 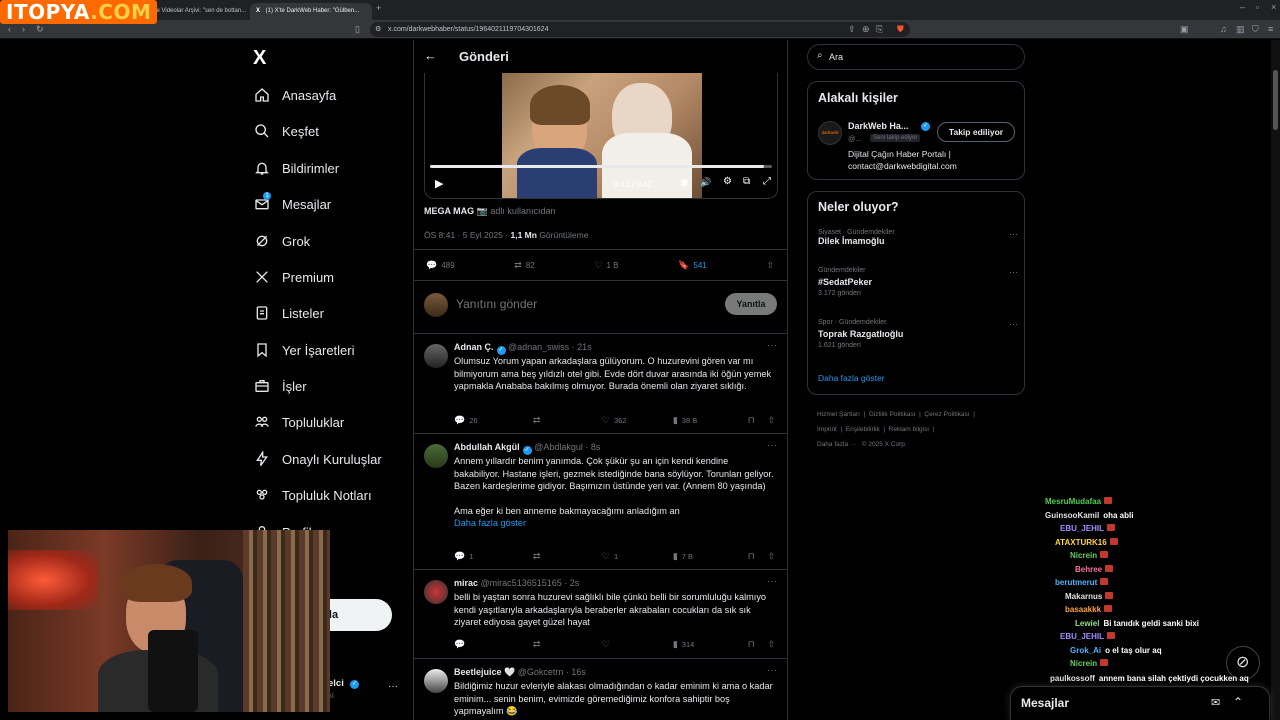 I want to click on nav-verified-orgs: Onaylı Kuruluşlar, so click(x=317, y=459).